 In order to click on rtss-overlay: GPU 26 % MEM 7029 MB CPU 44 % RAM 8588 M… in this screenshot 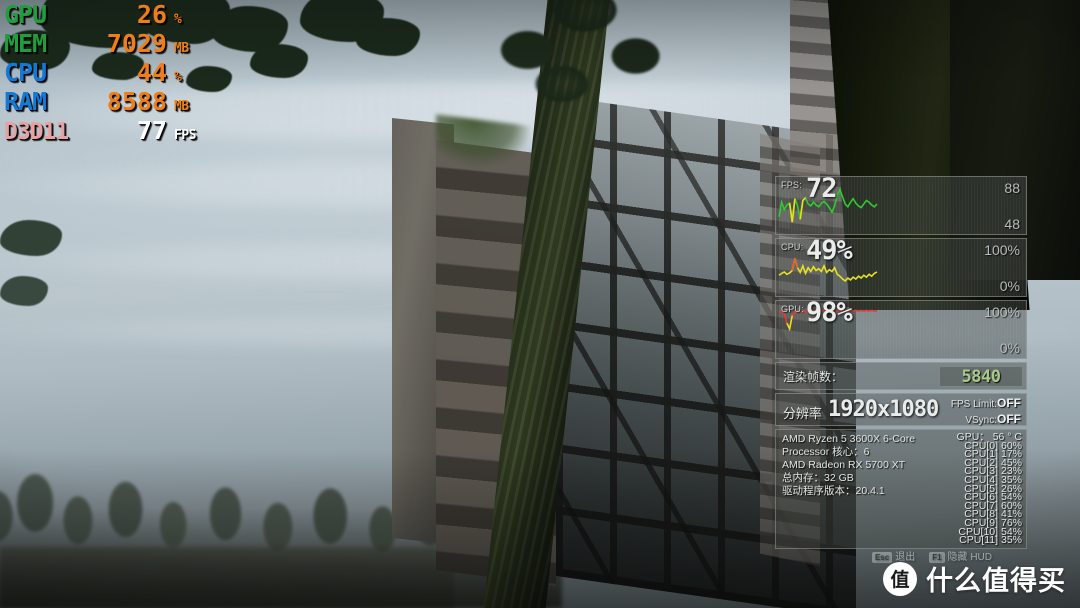, I will do `click(109, 74)`.